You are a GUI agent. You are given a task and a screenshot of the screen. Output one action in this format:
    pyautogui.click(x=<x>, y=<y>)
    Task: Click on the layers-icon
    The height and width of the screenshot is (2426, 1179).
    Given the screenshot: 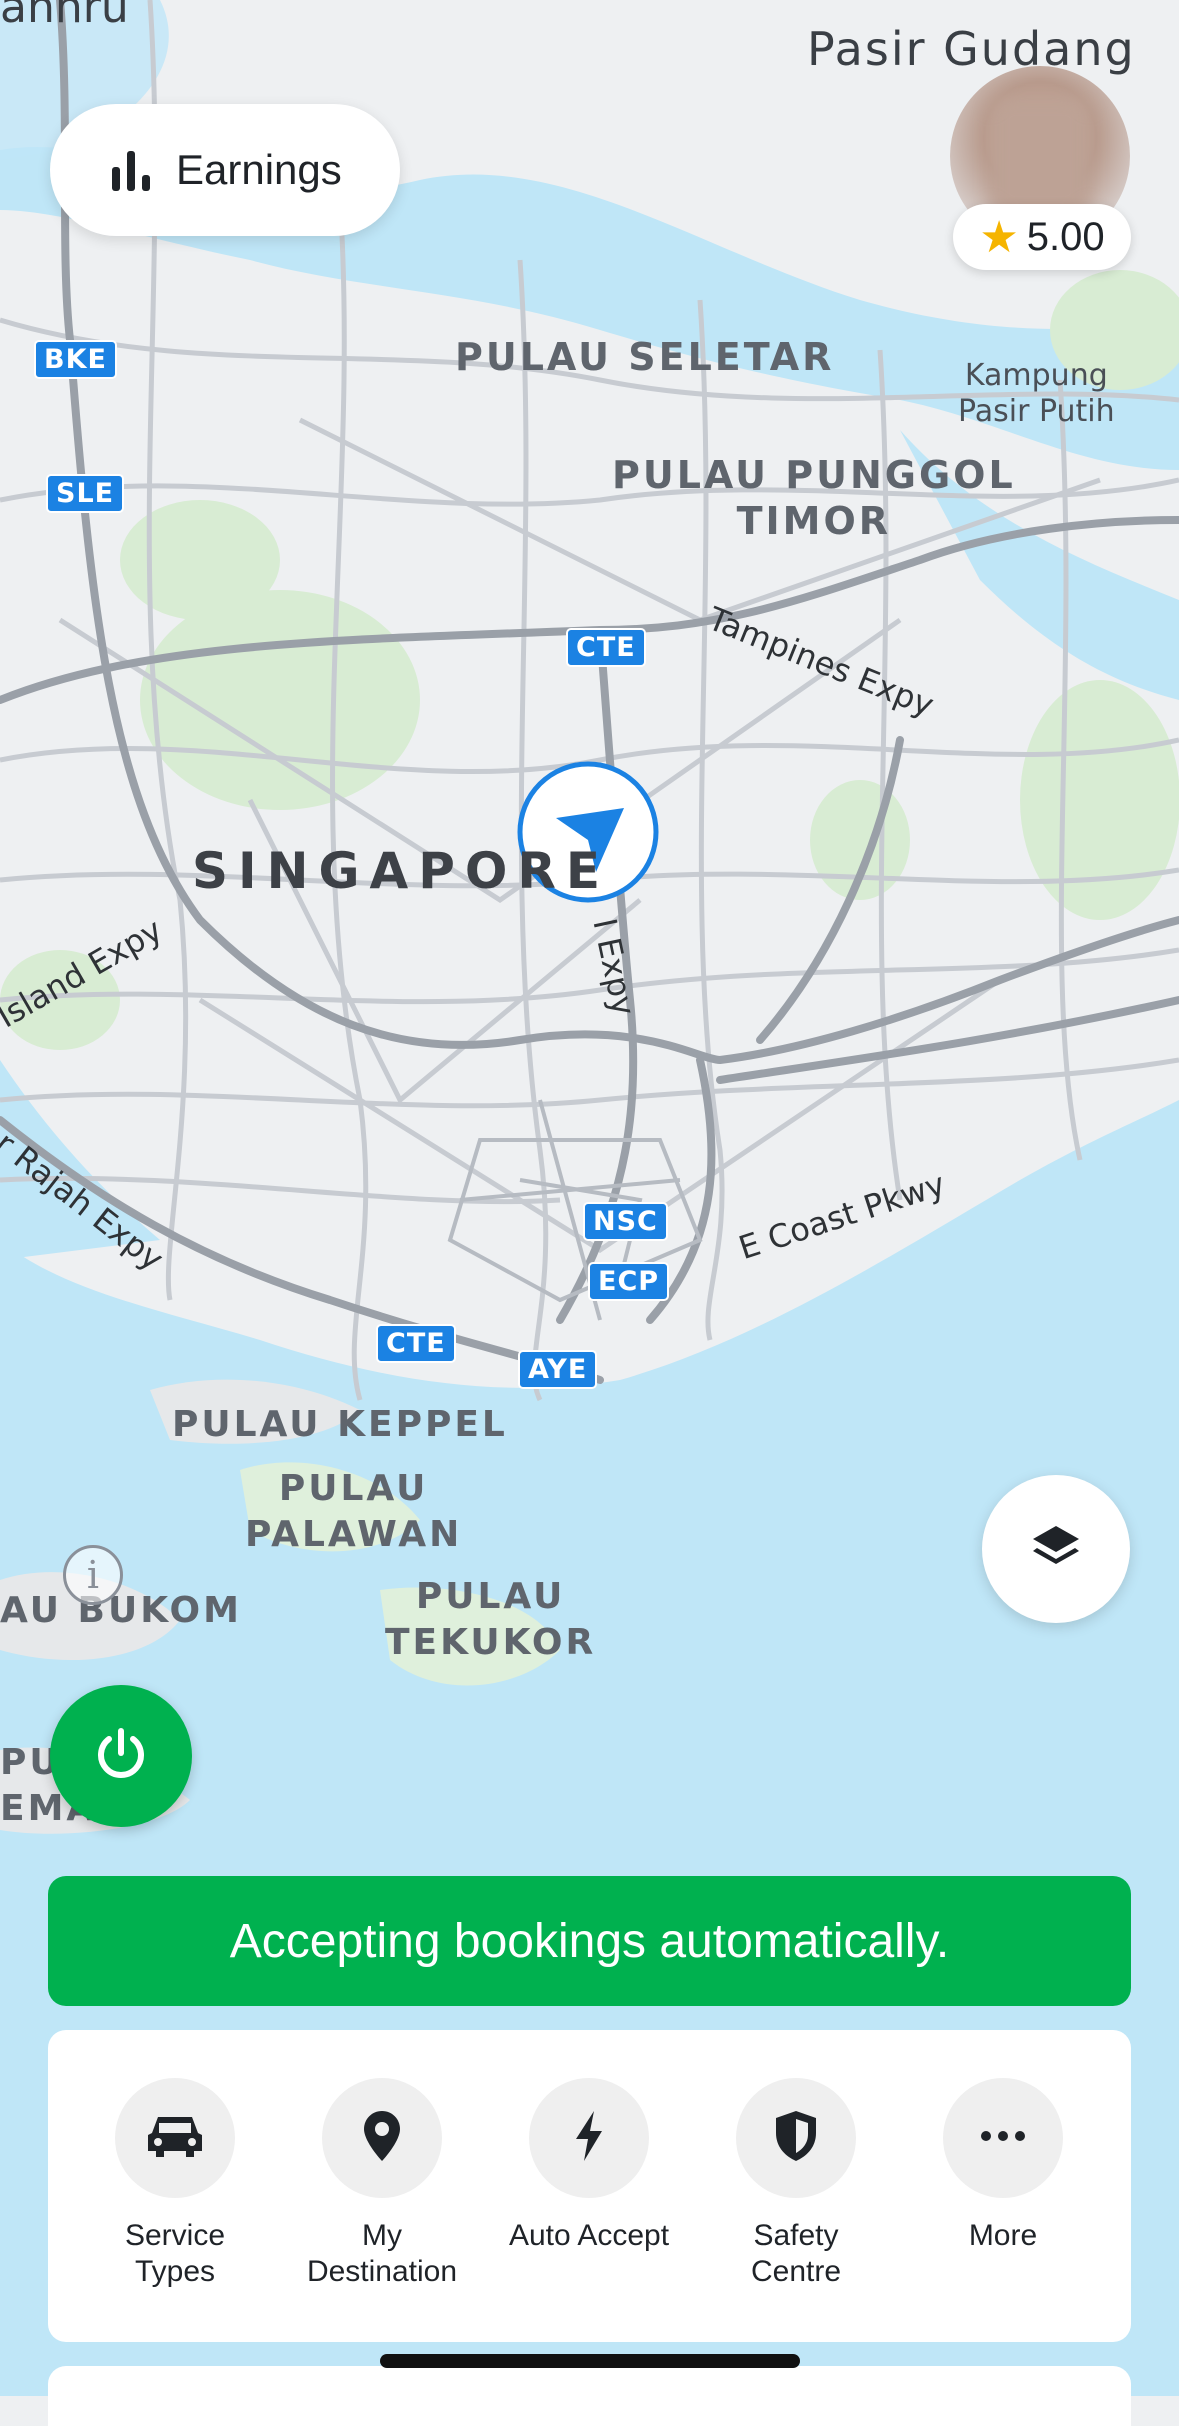 What is the action you would take?
    pyautogui.click(x=1056, y=1549)
    